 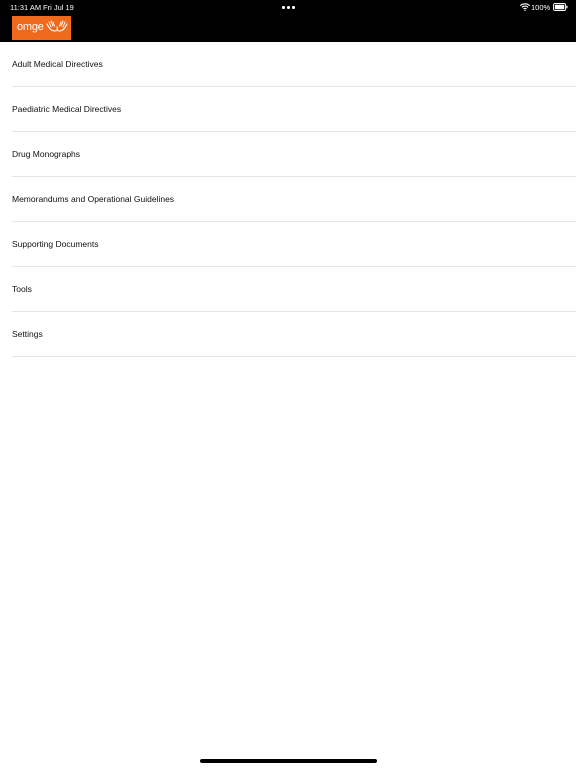 What do you see at coordinates (288, 64) in the screenshot?
I see `menu-item-adult-medical-directives: Adult Medical Directives` at bounding box center [288, 64].